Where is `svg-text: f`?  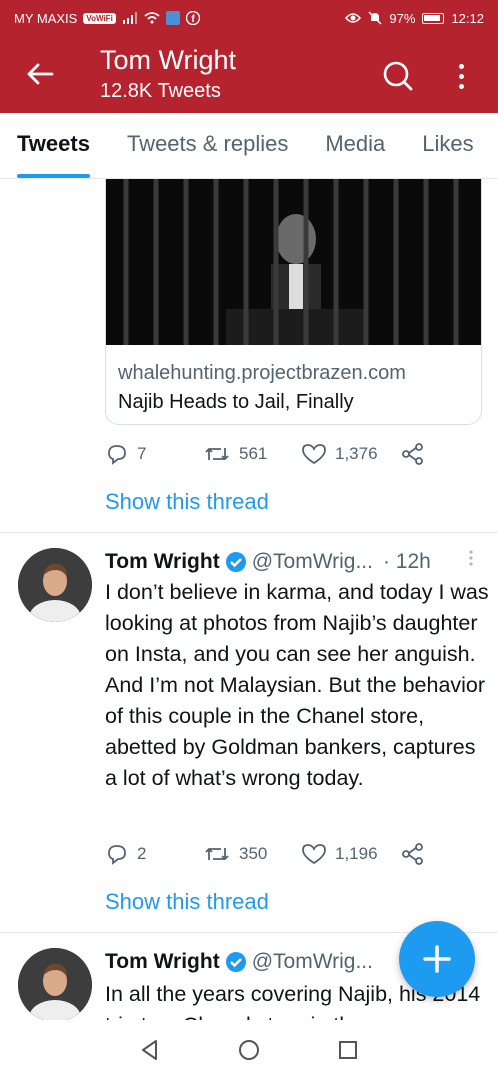
svg-text: f is located at coordinates (193, 19).